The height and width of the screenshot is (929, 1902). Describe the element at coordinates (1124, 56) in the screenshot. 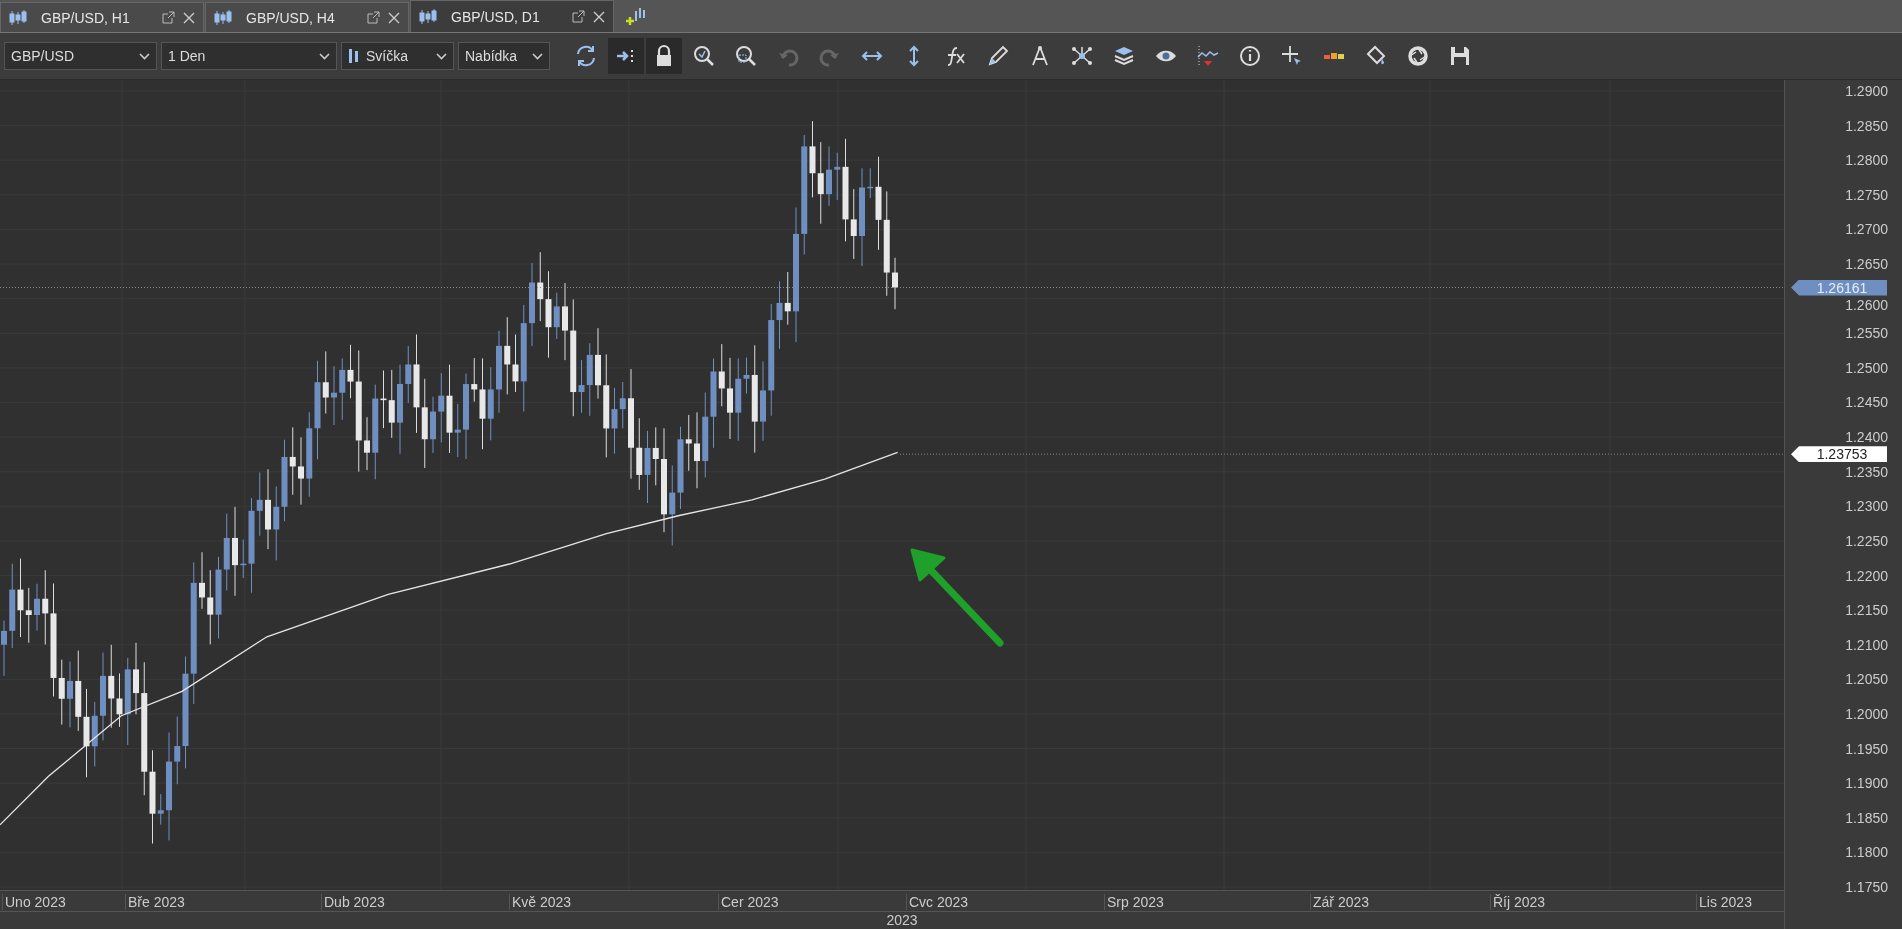

I see `layers-icon` at that location.